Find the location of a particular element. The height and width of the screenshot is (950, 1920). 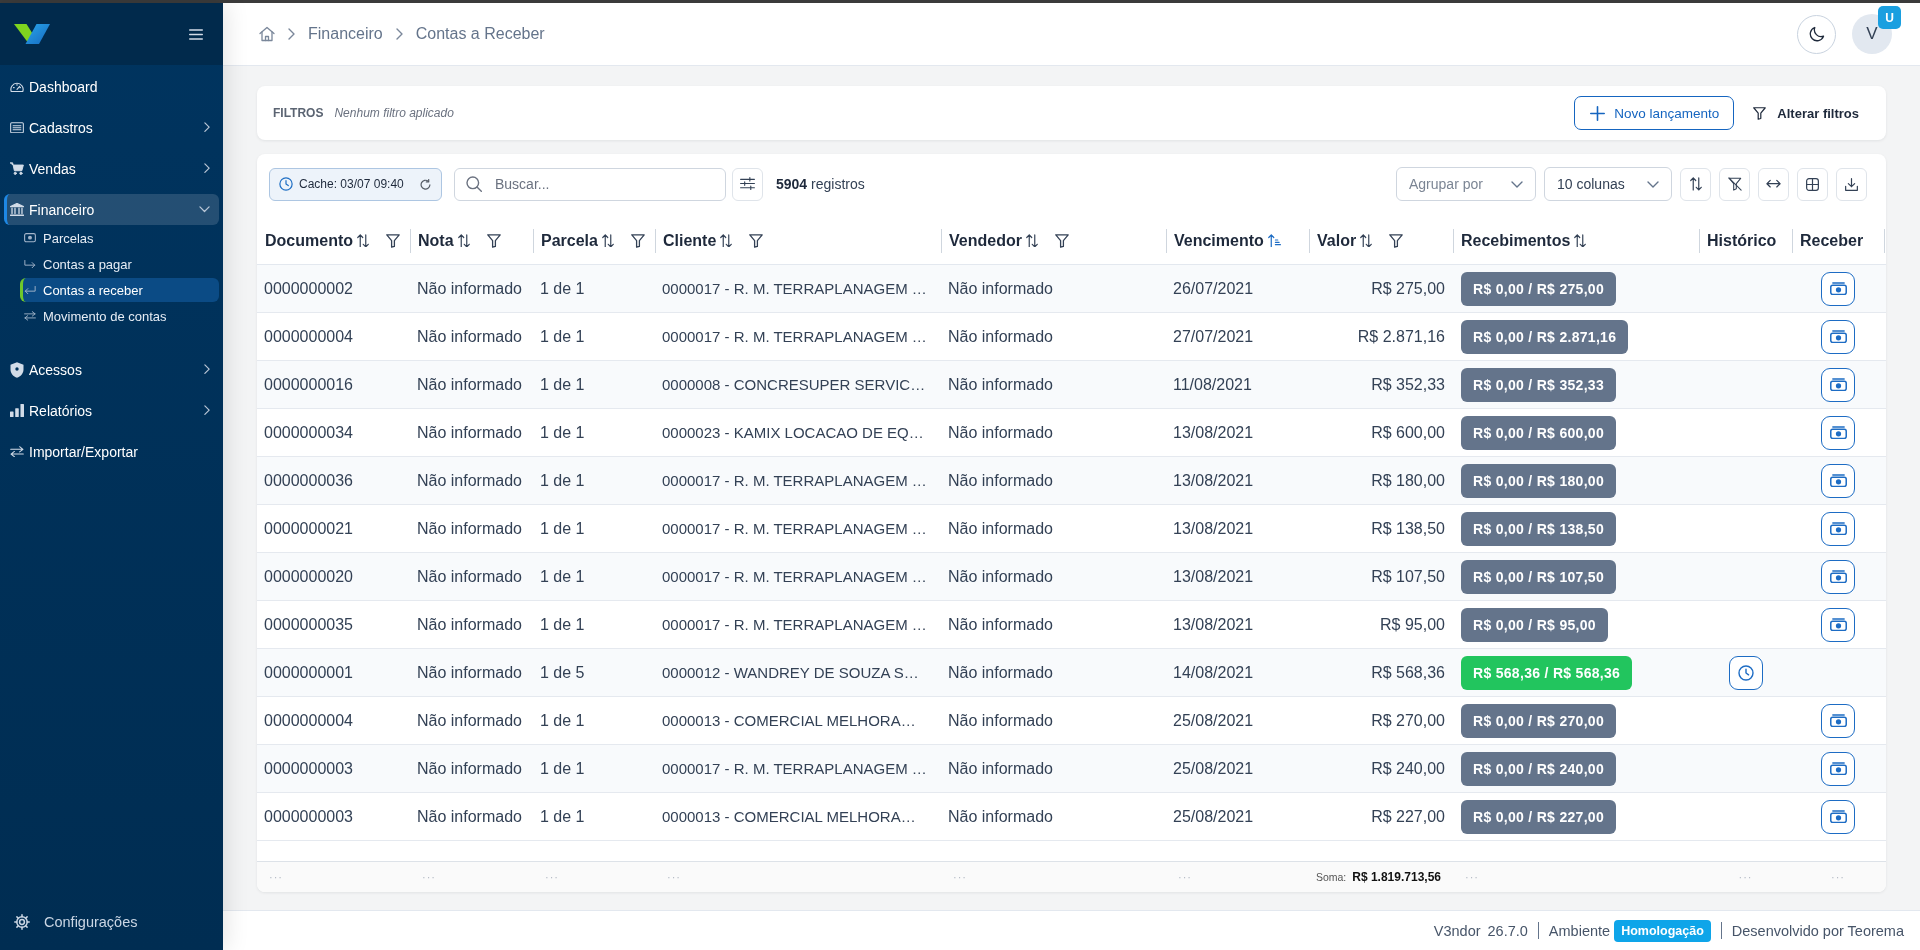

shield-icon is located at coordinates (17, 369).